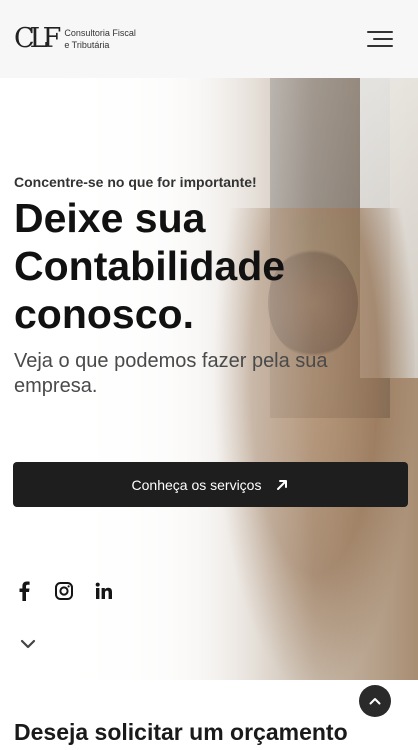 Image resolution: width=418 pixels, height=750 pixels. I want to click on logo-line-2: e Tributária, so click(87, 45).